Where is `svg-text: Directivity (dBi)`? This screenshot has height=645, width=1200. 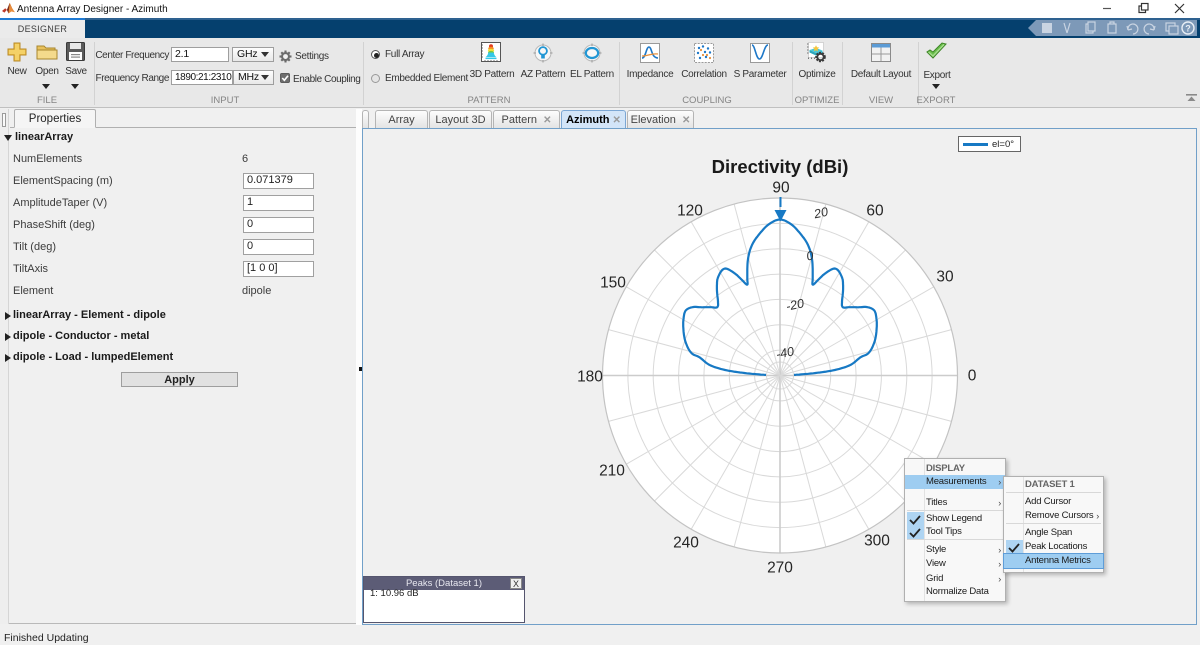 svg-text: Directivity (dBi) is located at coordinates (780, 166).